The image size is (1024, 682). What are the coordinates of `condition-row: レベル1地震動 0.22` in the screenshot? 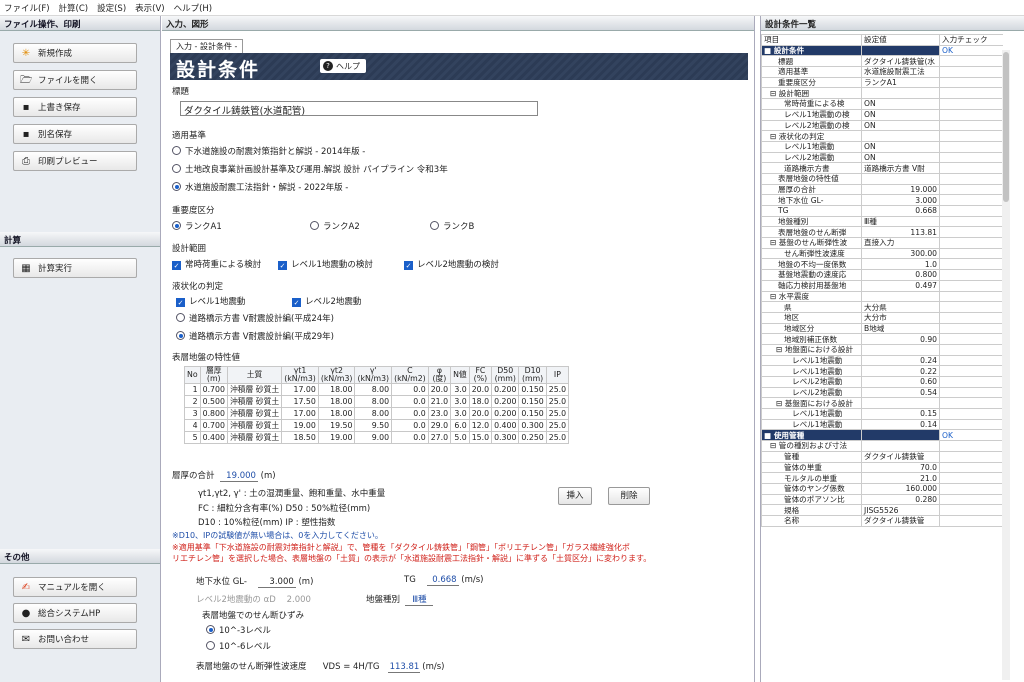 It's located at (882, 371).